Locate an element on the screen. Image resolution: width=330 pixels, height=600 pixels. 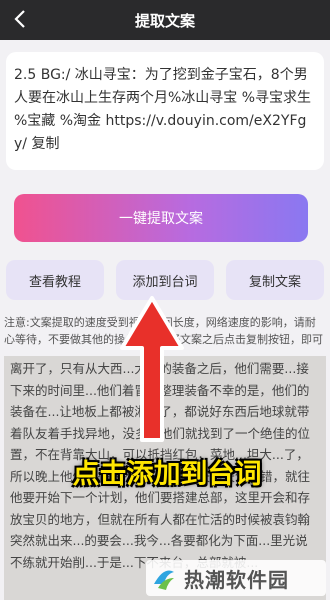
extract-button: 一键提取文案 is located at coordinates (161, 218).